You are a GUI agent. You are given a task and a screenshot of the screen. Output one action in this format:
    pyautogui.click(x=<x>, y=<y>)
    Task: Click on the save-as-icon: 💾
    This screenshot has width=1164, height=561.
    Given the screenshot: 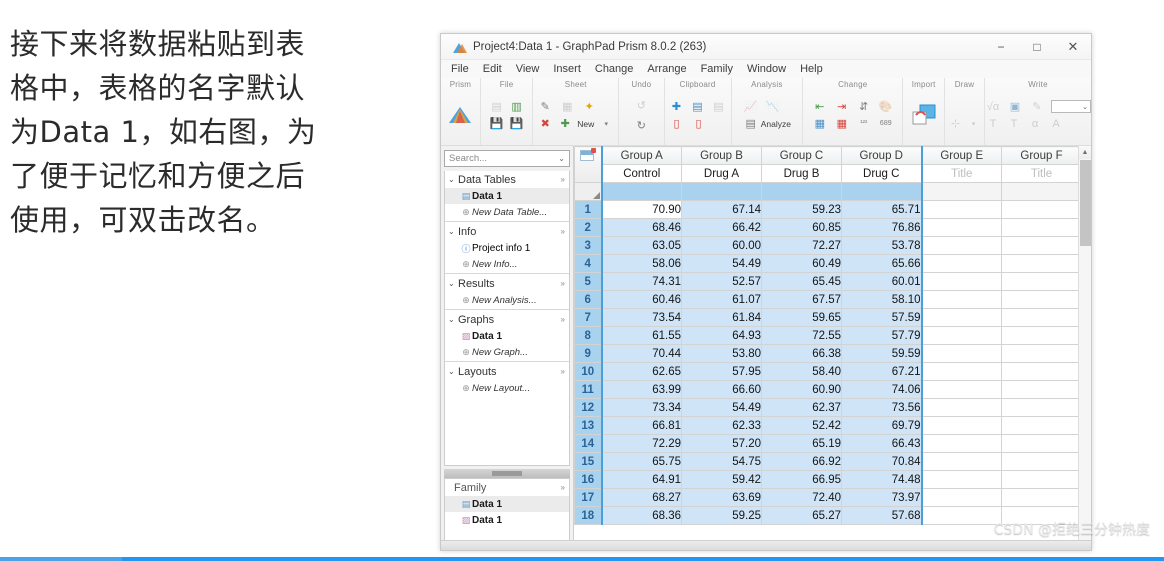 What is the action you would take?
    pyautogui.click(x=517, y=123)
    